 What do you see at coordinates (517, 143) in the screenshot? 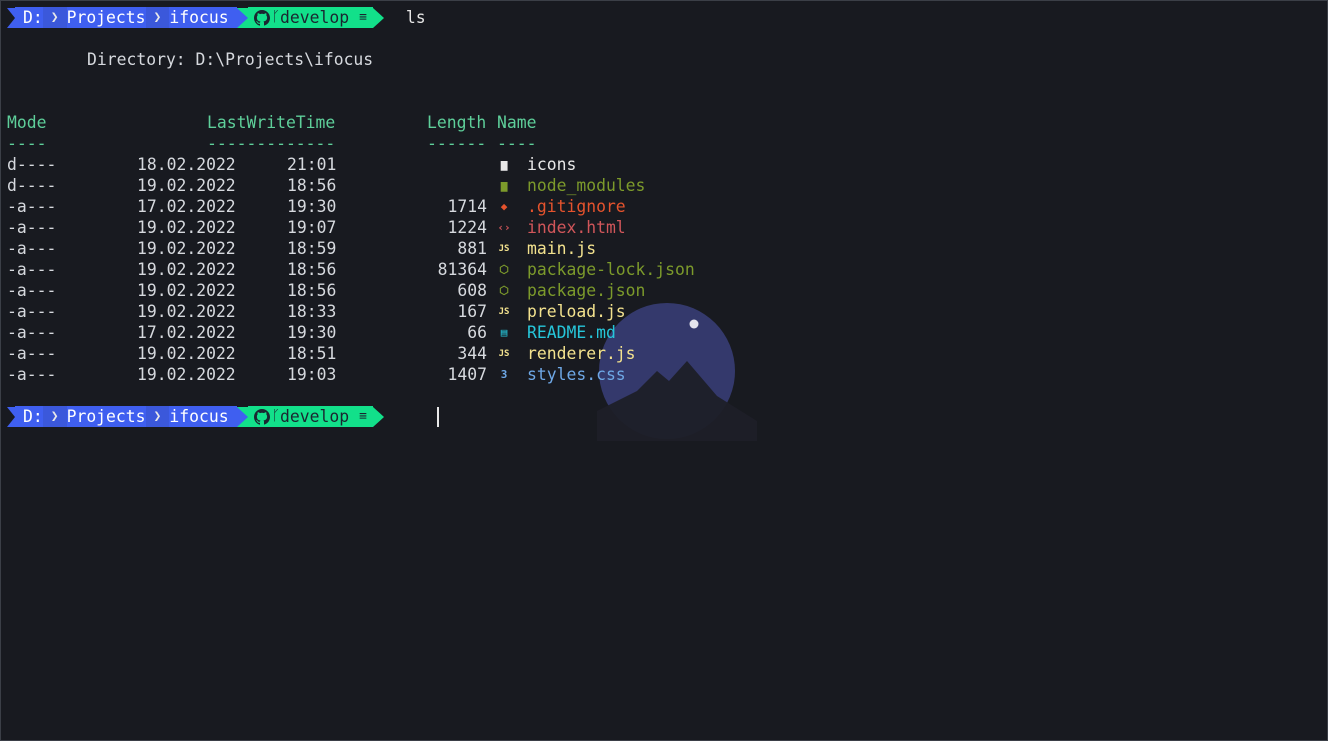
I see `column-name-rule: ----` at bounding box center [517, 143].